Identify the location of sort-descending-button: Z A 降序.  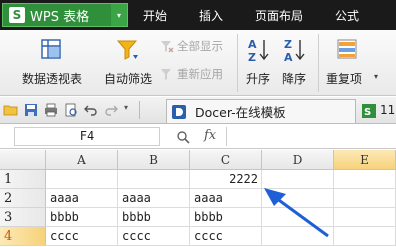
(295, 63).